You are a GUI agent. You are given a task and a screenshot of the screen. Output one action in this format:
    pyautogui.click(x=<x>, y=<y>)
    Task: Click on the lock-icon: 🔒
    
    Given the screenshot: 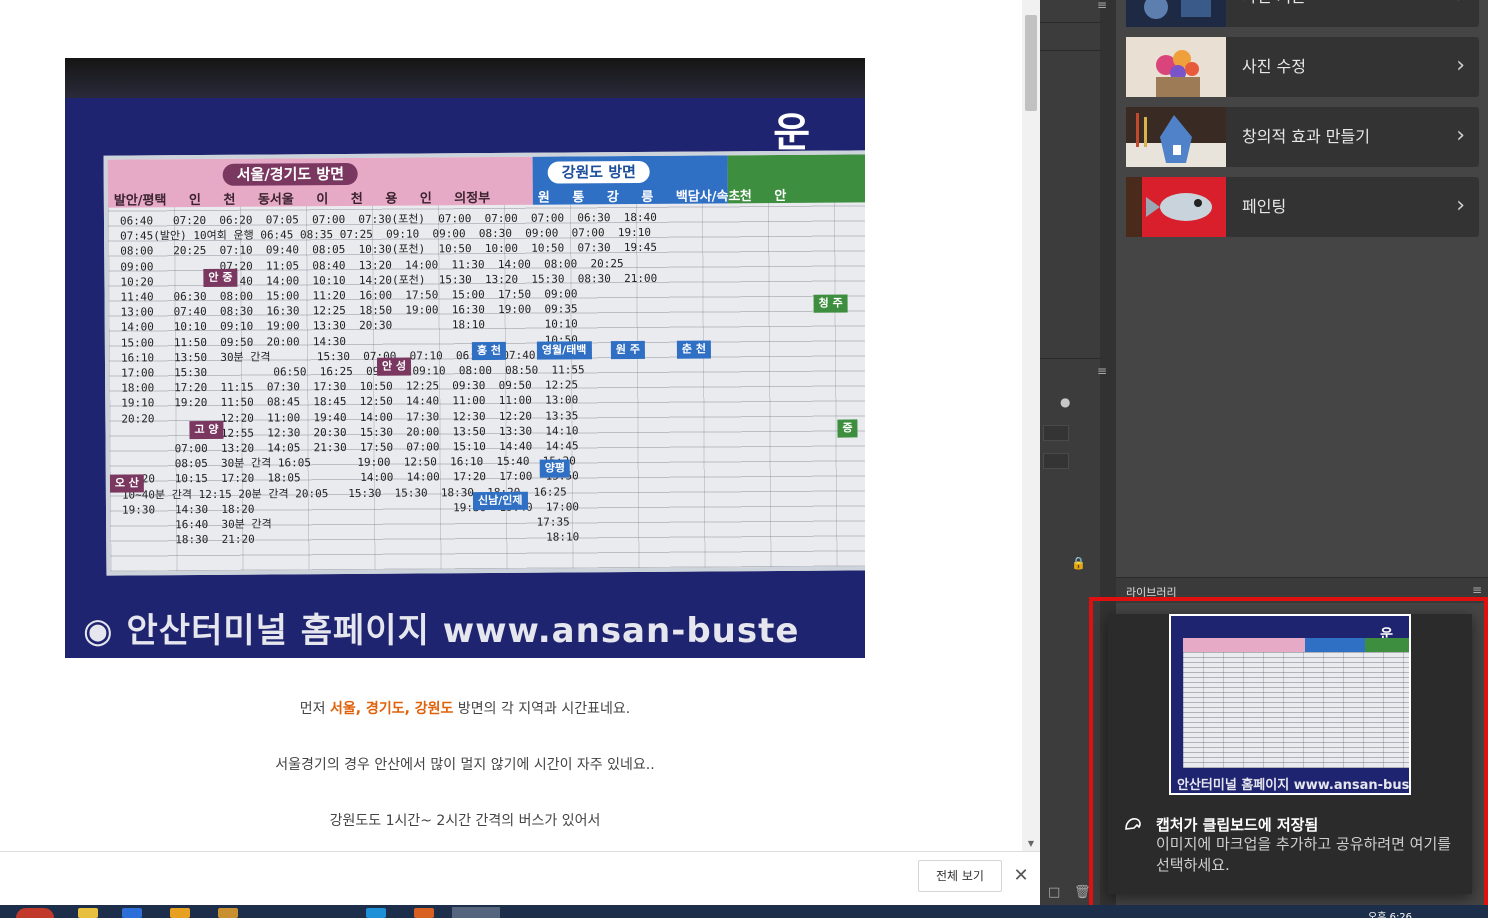 What is the action you would take?
    pyautogui.click(x=1078, y=563)
    